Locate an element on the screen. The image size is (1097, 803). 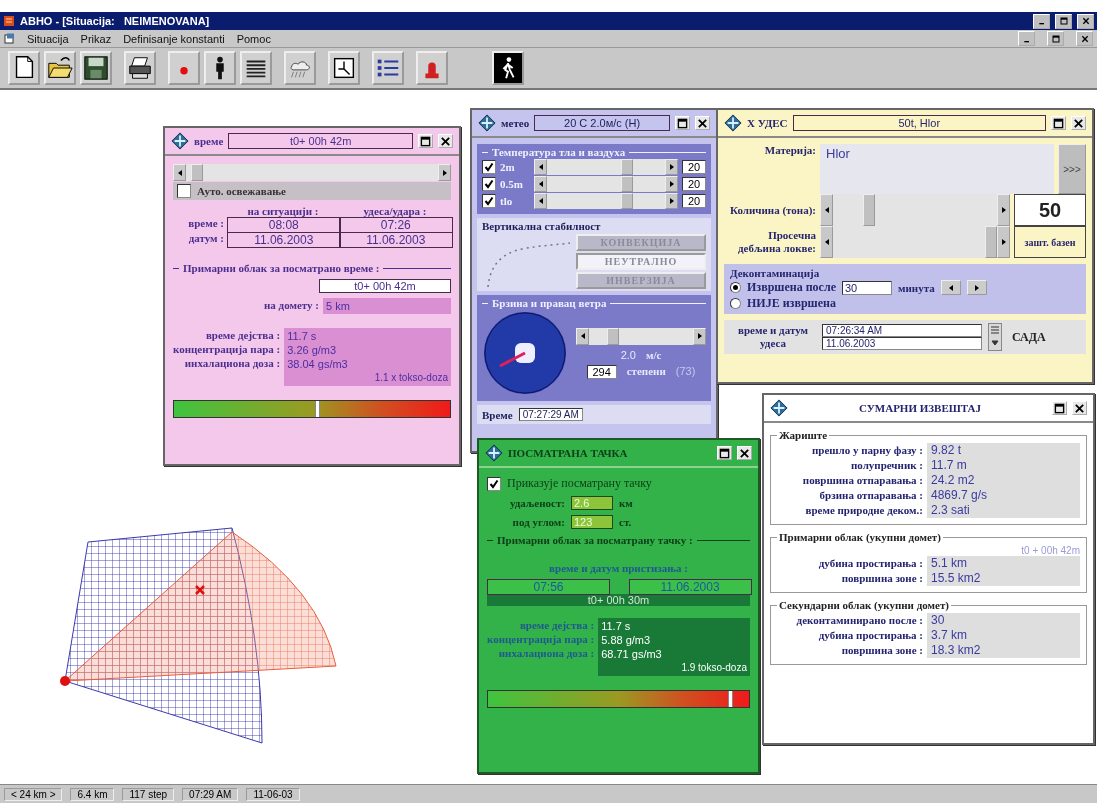
menu-item: Prikaz is located at coordinates (96, 38).